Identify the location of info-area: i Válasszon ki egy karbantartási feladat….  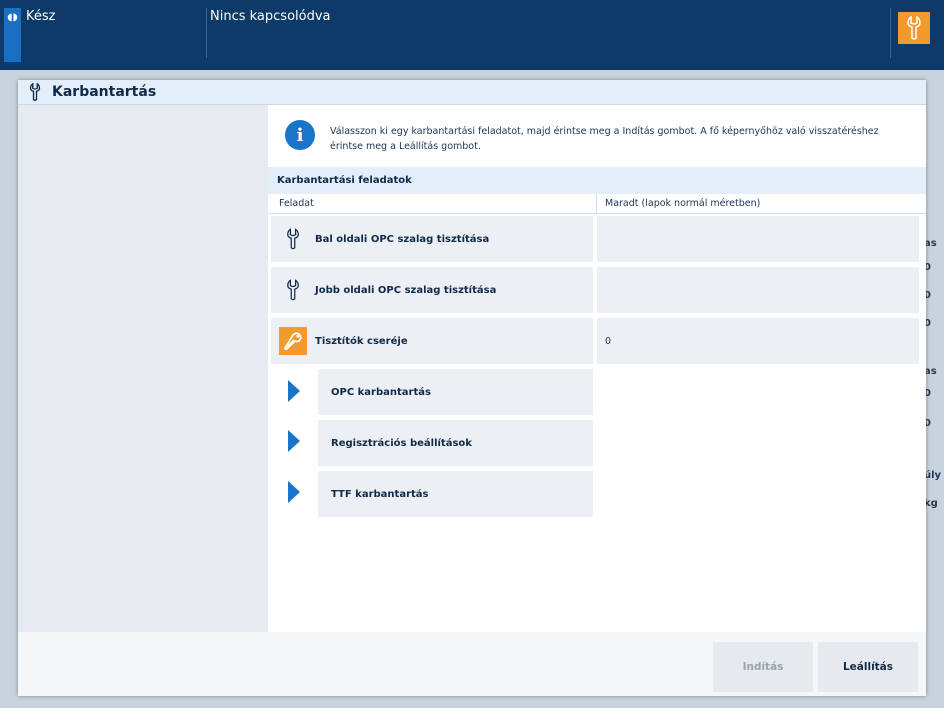
(597, 136).